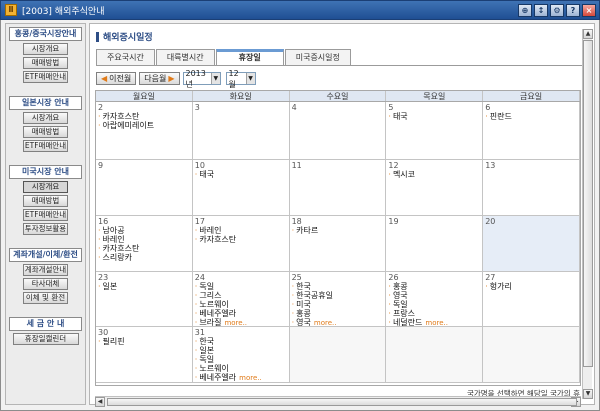 This screenshot has height=411, width=600. I want to click on holiday-country-link: 베네주엘라, so click(241, 313).